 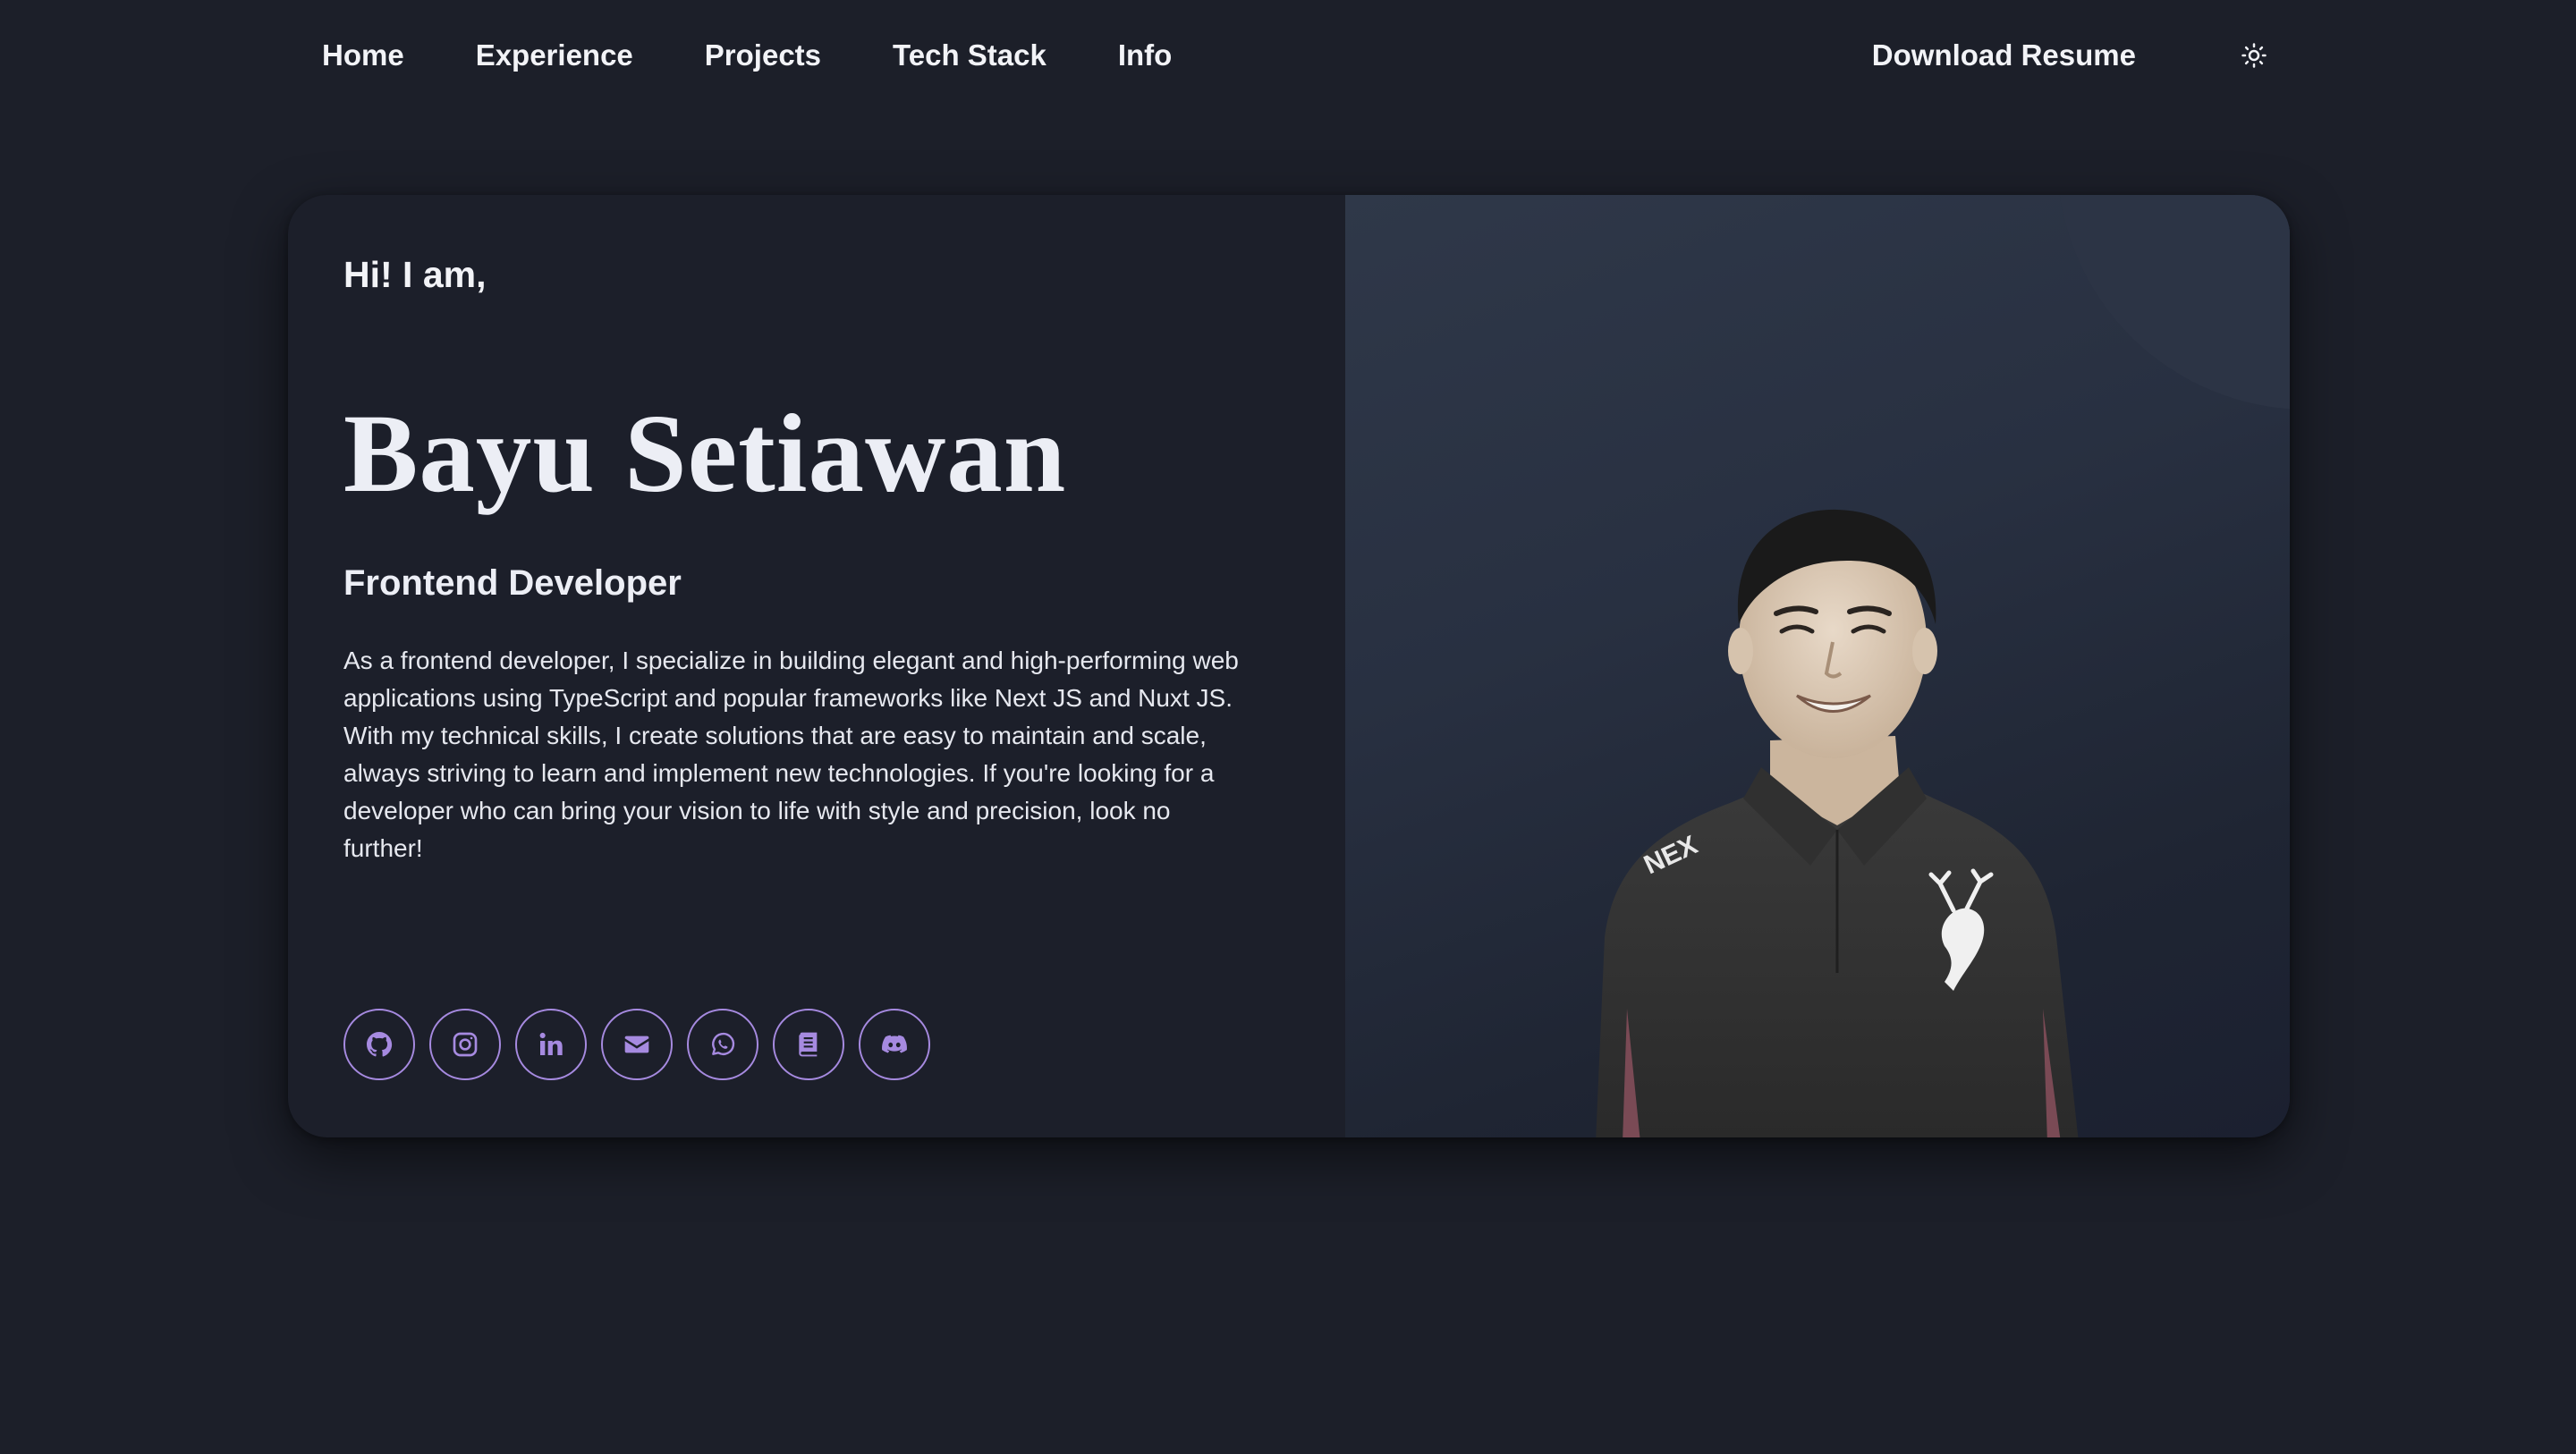 I want to click on download-resume-button: Download Resume, so click(x=2004, y=55).